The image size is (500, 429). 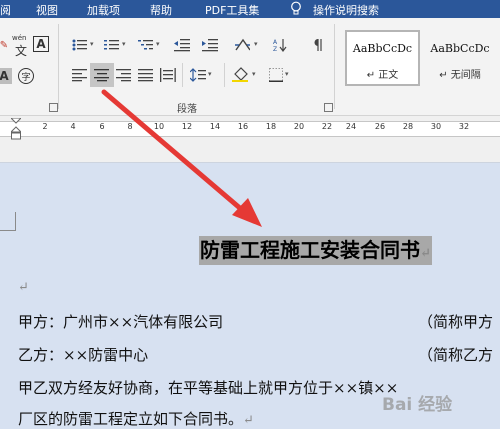 I want to click on red-arrow-annotation, so click(x=181, y=158).